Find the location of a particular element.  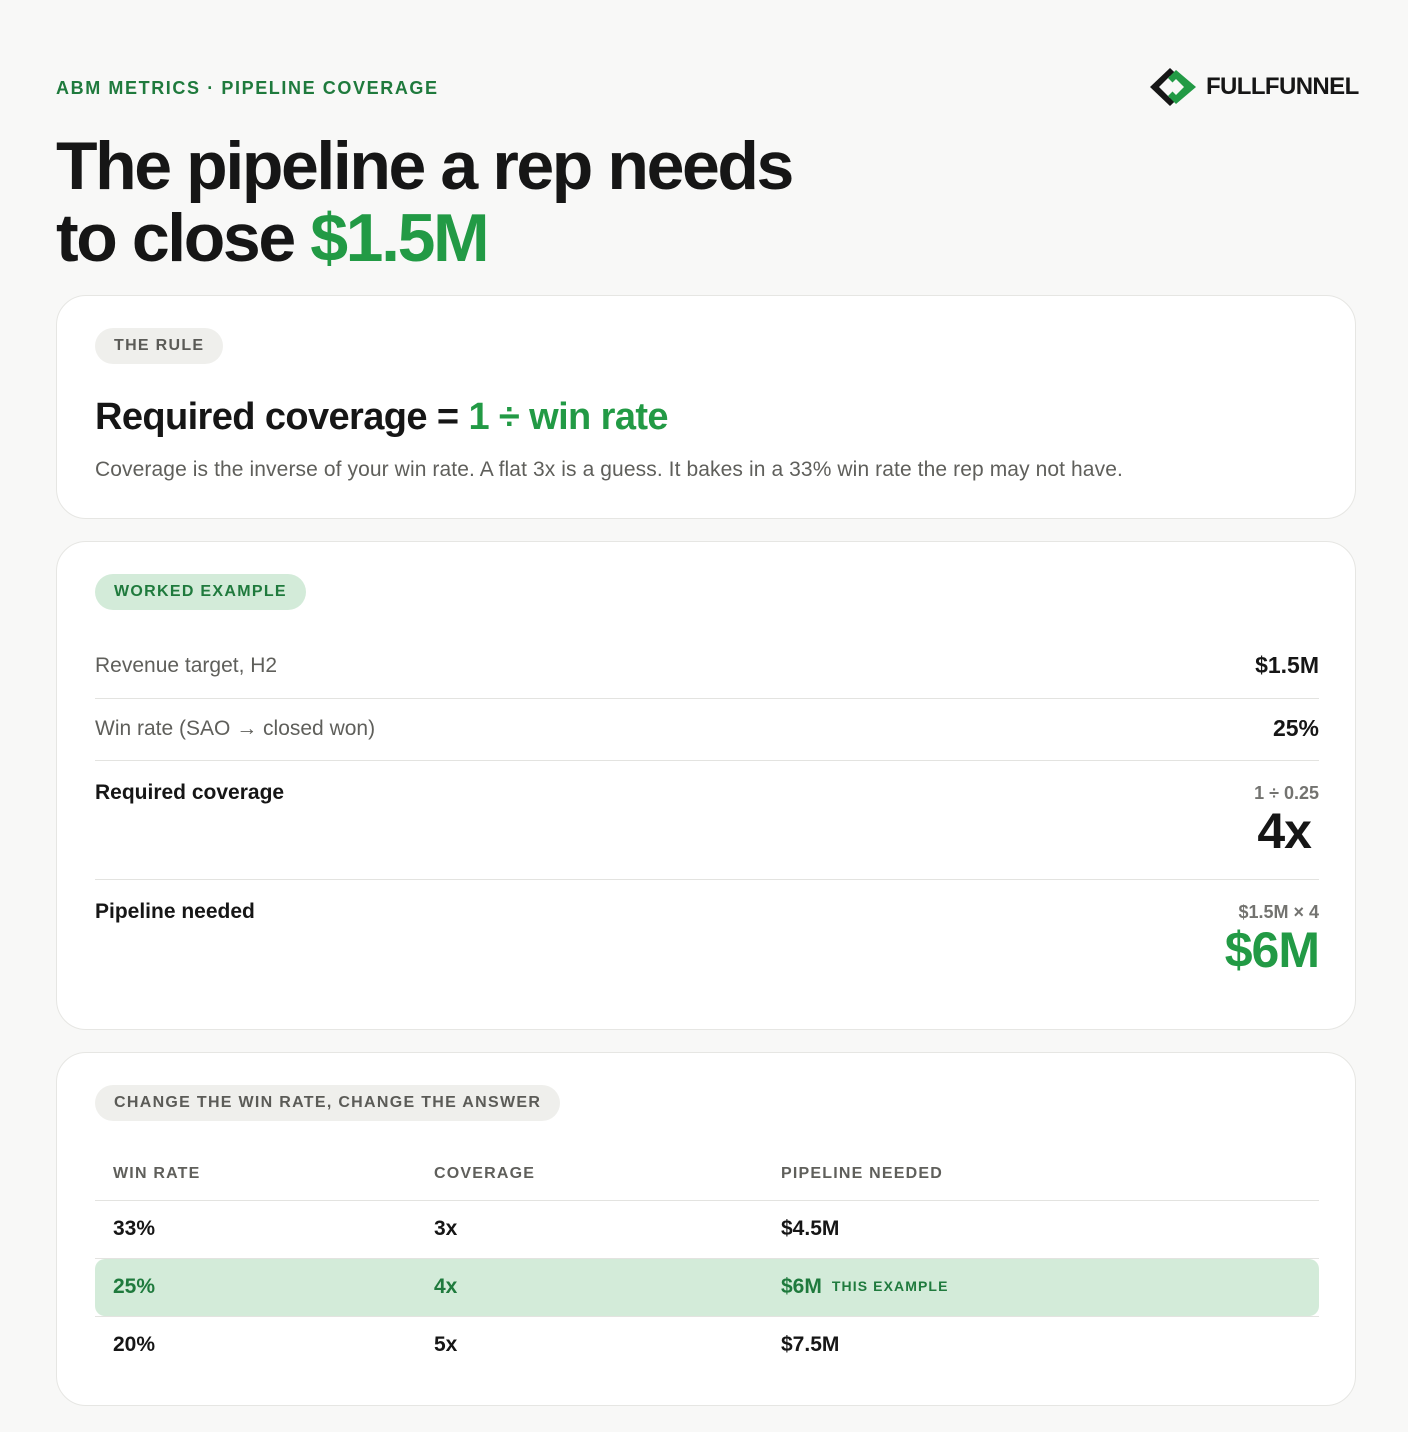

fullfunnel-logo-icon is located at coordinates (1173, 87).